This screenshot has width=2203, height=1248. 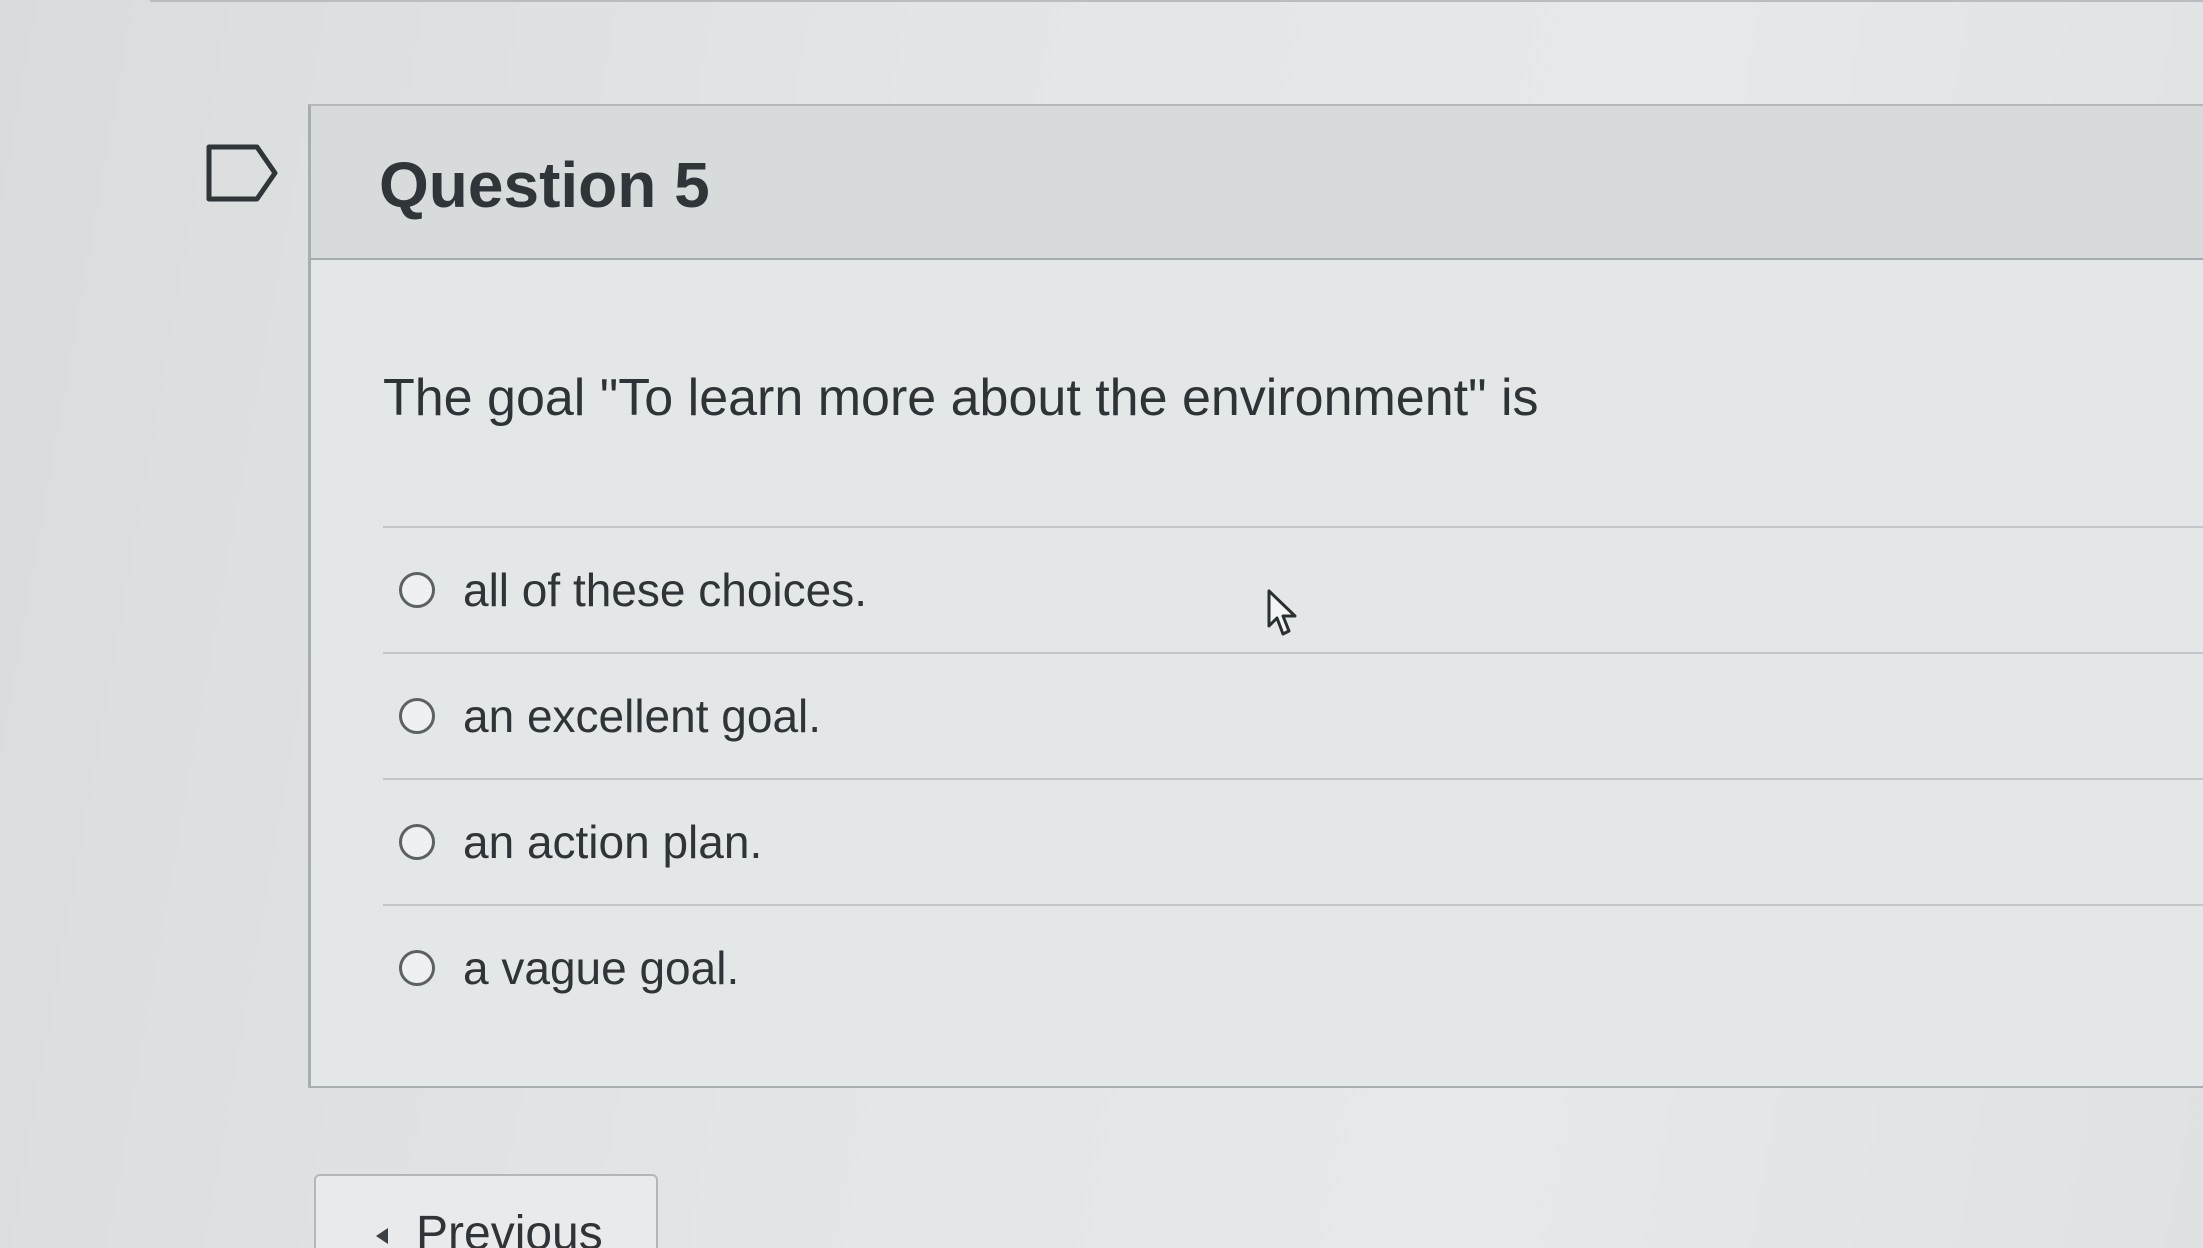 I want to click on answer-label: a vague goal., so click(x=601, y=968).